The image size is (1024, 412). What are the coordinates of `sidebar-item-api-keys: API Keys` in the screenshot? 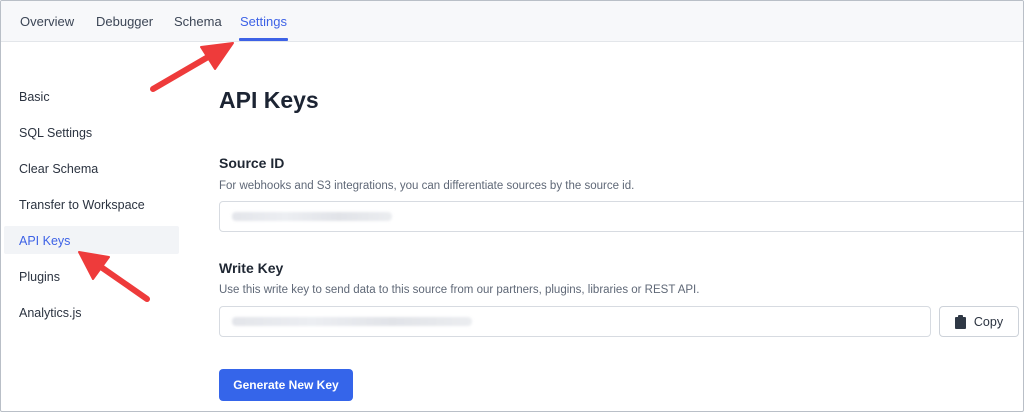 It's located at (44, 241).